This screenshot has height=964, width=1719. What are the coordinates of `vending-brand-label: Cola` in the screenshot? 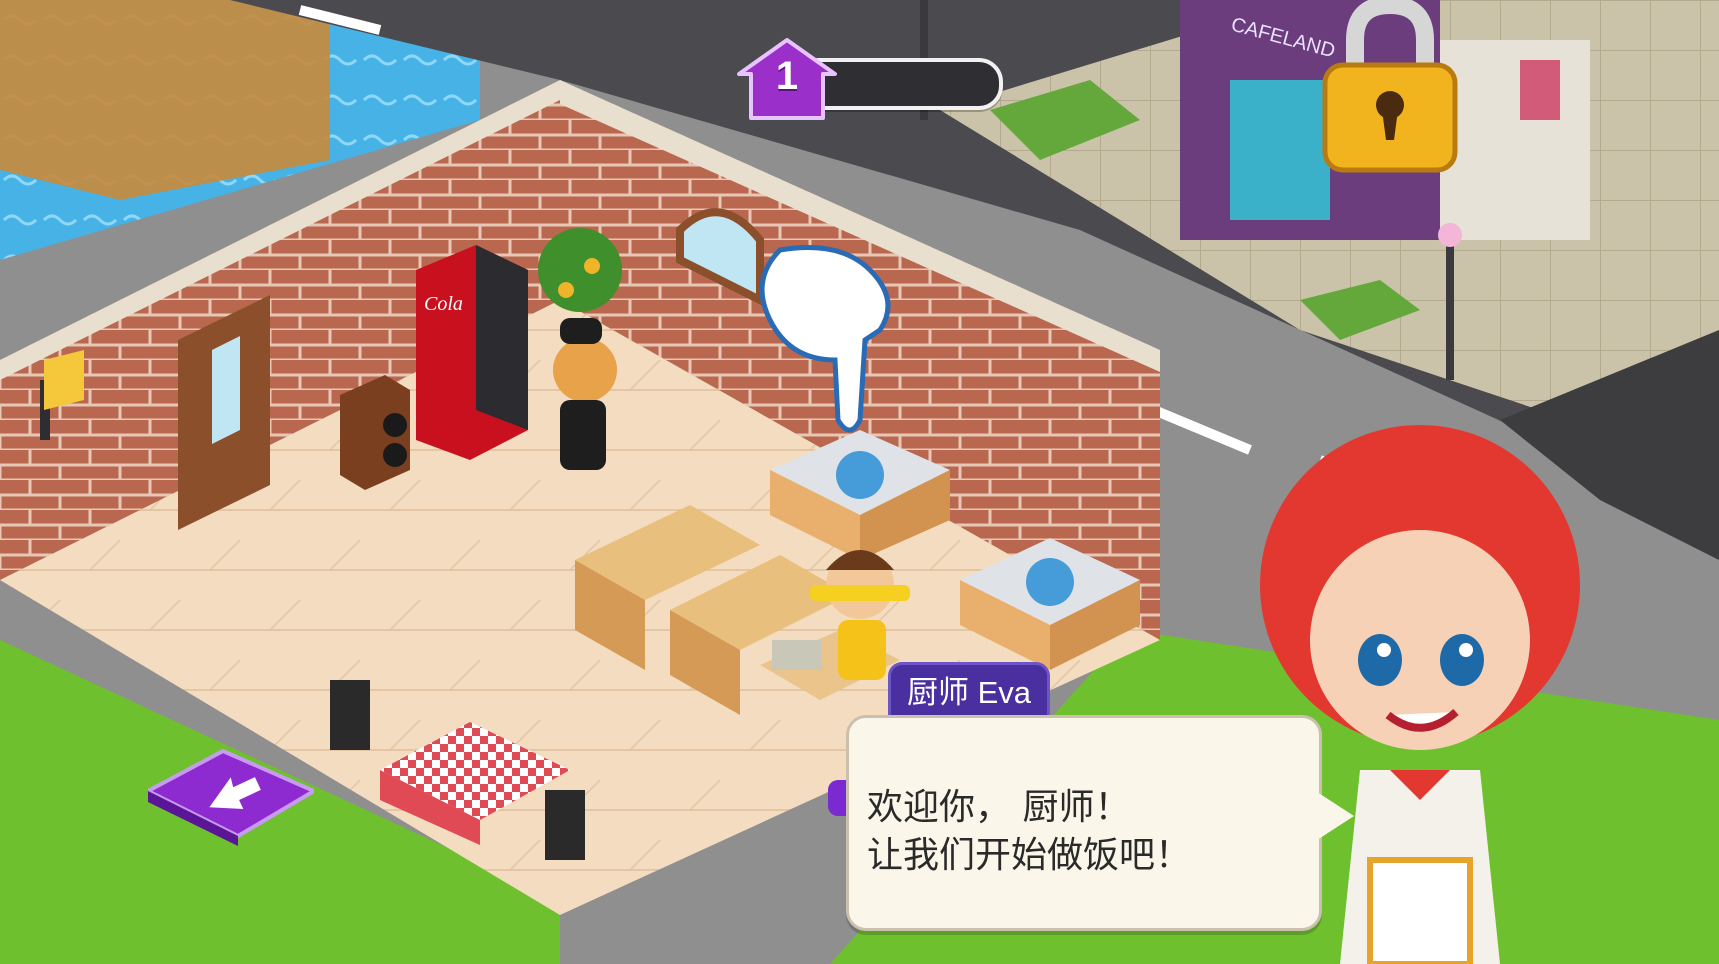 It's located at (443, 304).